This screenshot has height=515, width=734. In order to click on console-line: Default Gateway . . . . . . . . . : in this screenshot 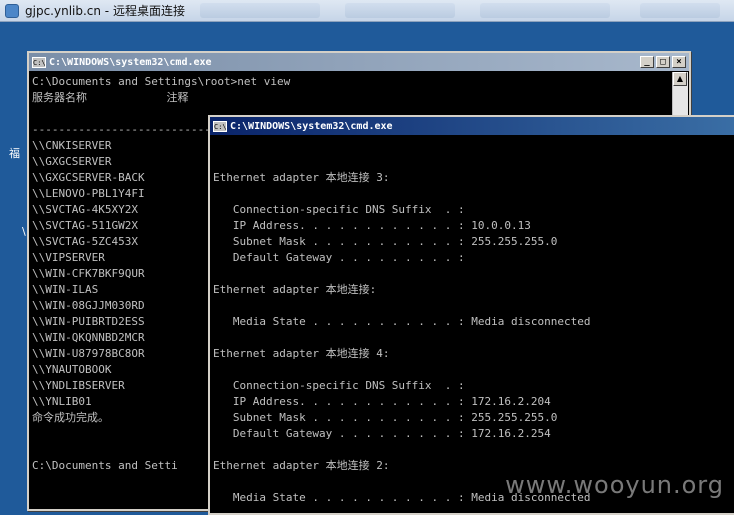, I will do `click(339, 257)`.